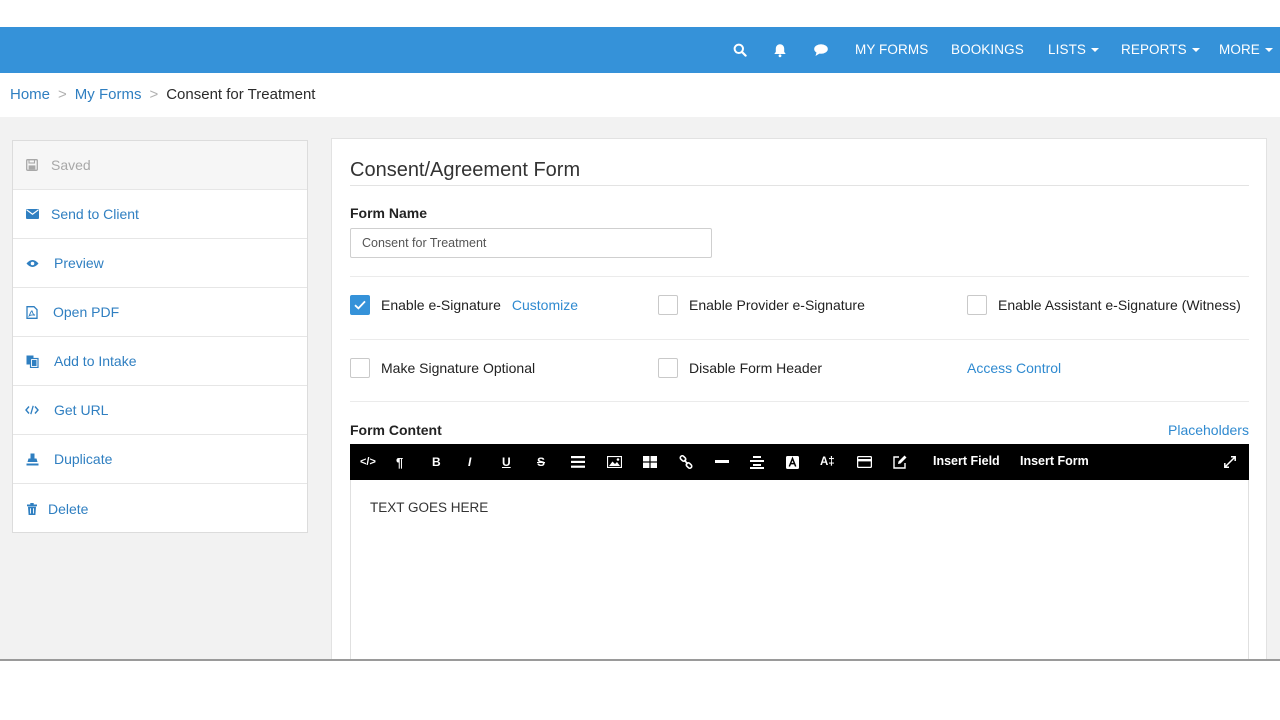 The height and width of the screenshot is (720, 1280). What do you see at coordinates (160, 165) in the screenshot?
I see `sidebar-item-saved: Saved` at bounding box center [160, 165].